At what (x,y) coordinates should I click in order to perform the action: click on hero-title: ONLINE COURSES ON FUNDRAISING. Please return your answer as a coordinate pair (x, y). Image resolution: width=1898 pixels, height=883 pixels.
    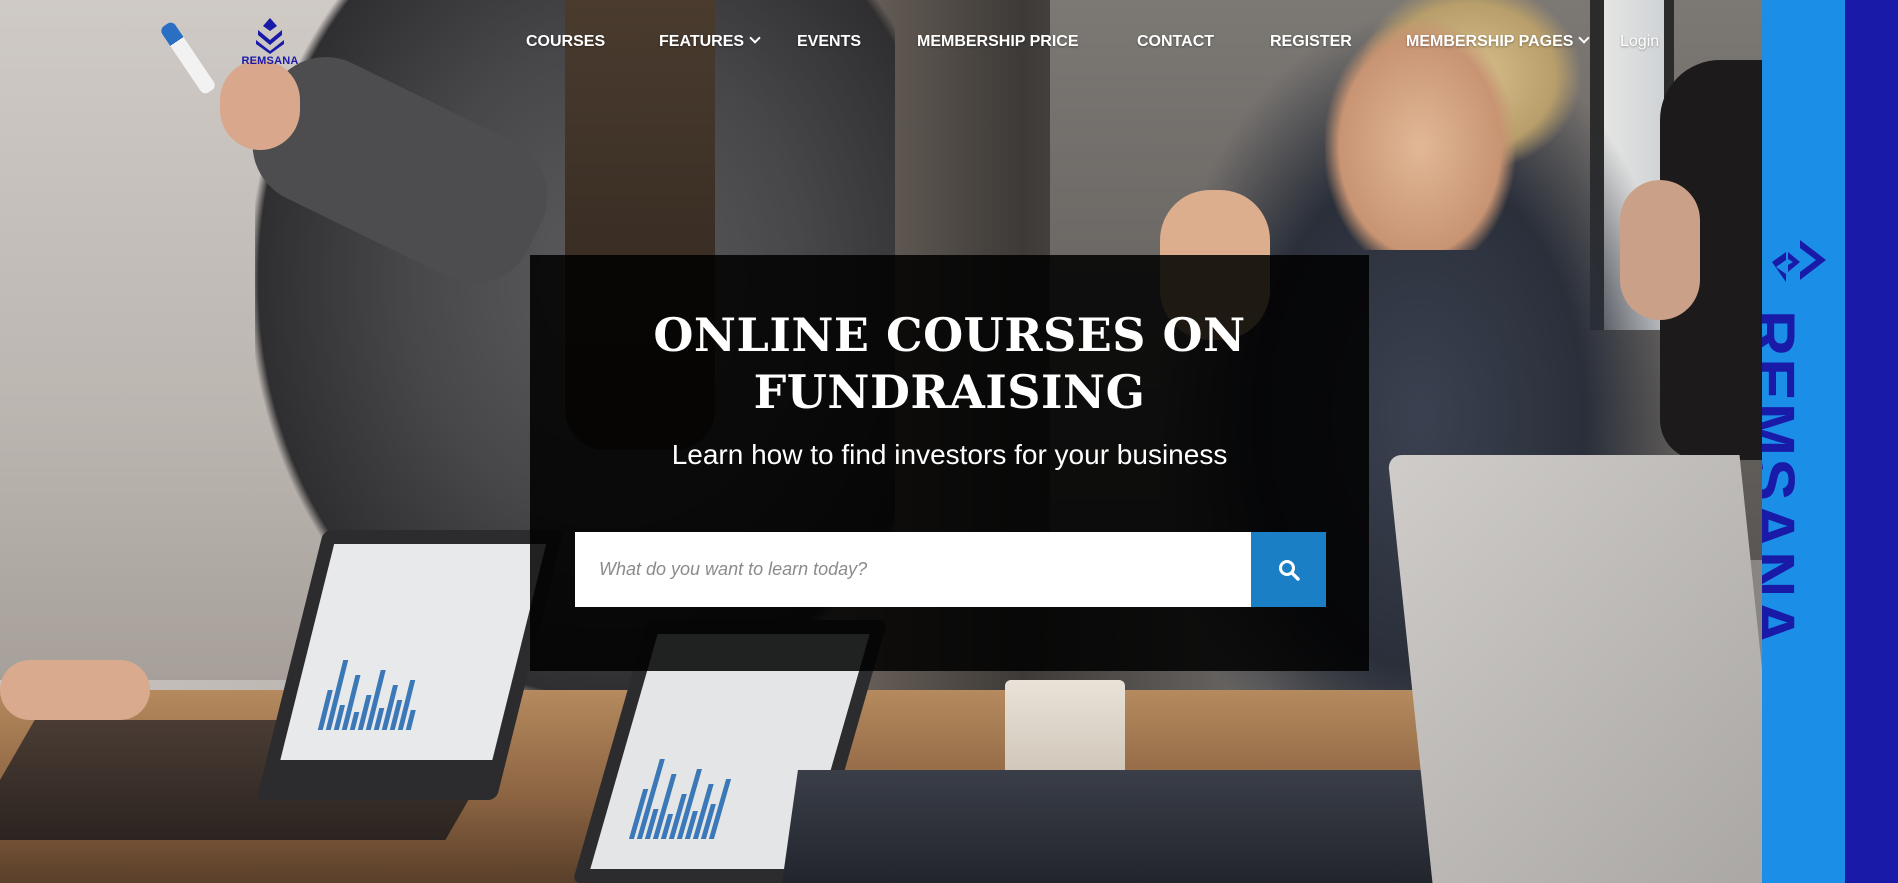
    Looking at the image, I should click on (949, 364).